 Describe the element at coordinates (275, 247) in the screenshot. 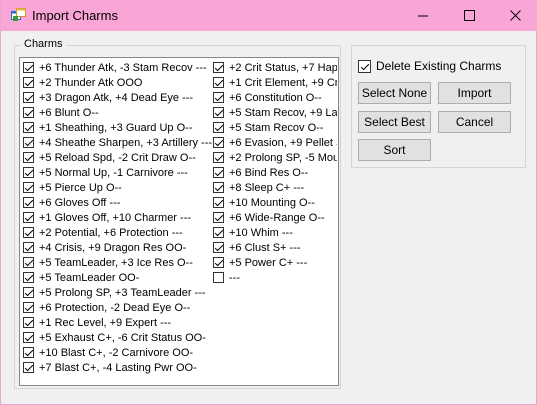

I see `charm-item: +6 Clust S+ ---` at that location.